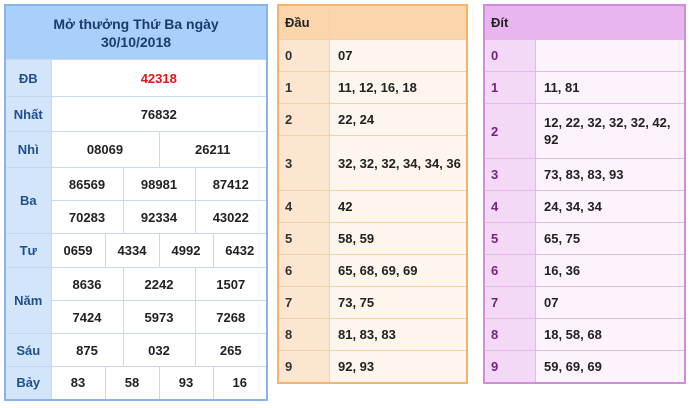  I want to click on prize-value: 58, so click(132, 383).